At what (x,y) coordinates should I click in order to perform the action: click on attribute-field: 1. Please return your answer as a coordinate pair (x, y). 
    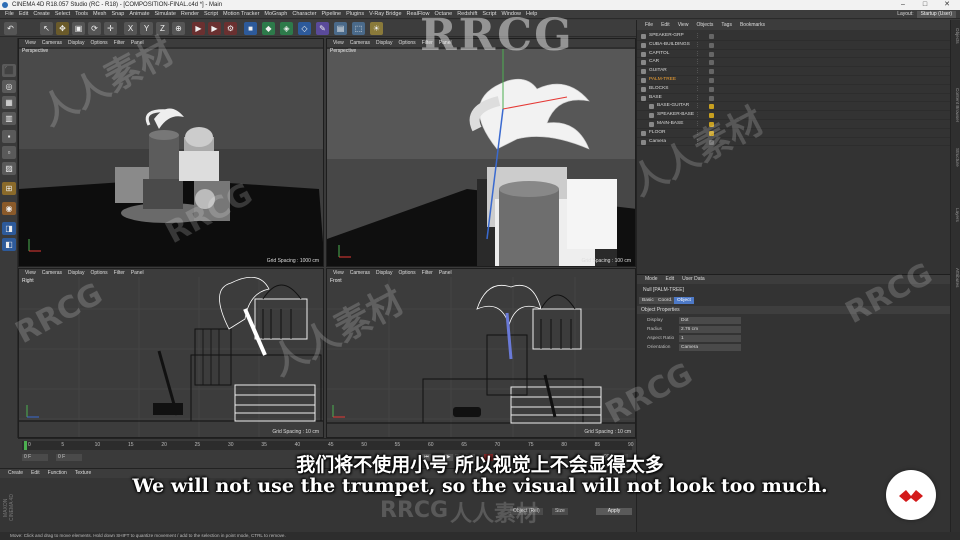
    Looking at the image, I should click on (710, 338).